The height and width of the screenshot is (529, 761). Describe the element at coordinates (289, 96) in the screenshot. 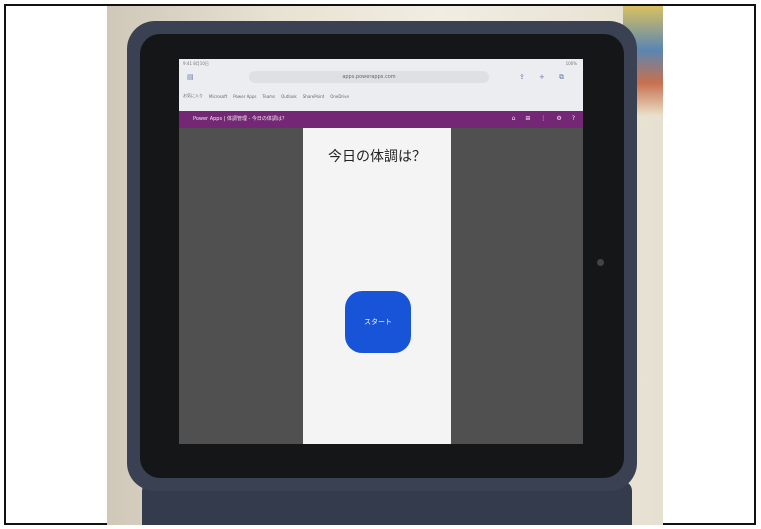

I see `bookmark-item: Outlook` at that location.